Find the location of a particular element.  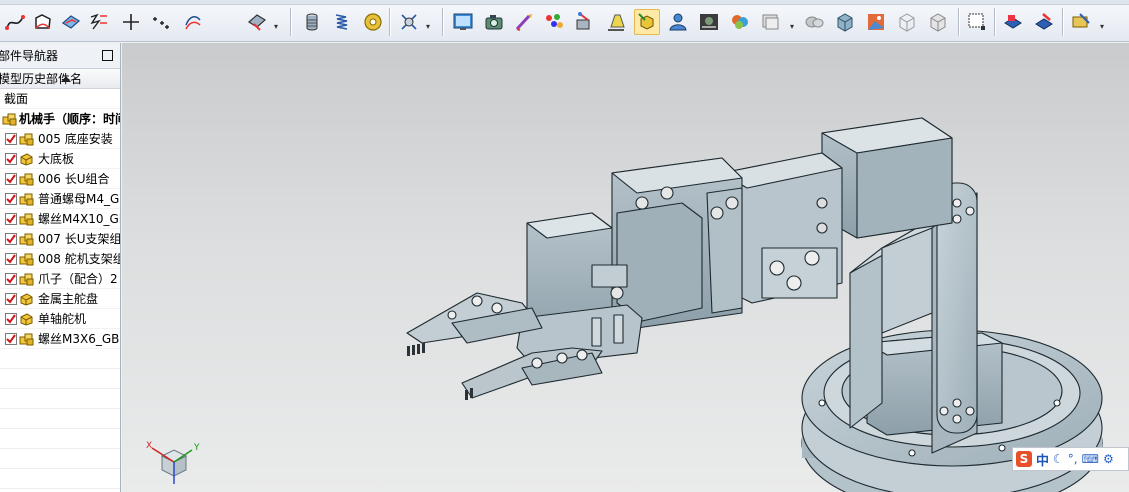

tree-row-component: 006 长U组合 is located at coordinates (60, 179).